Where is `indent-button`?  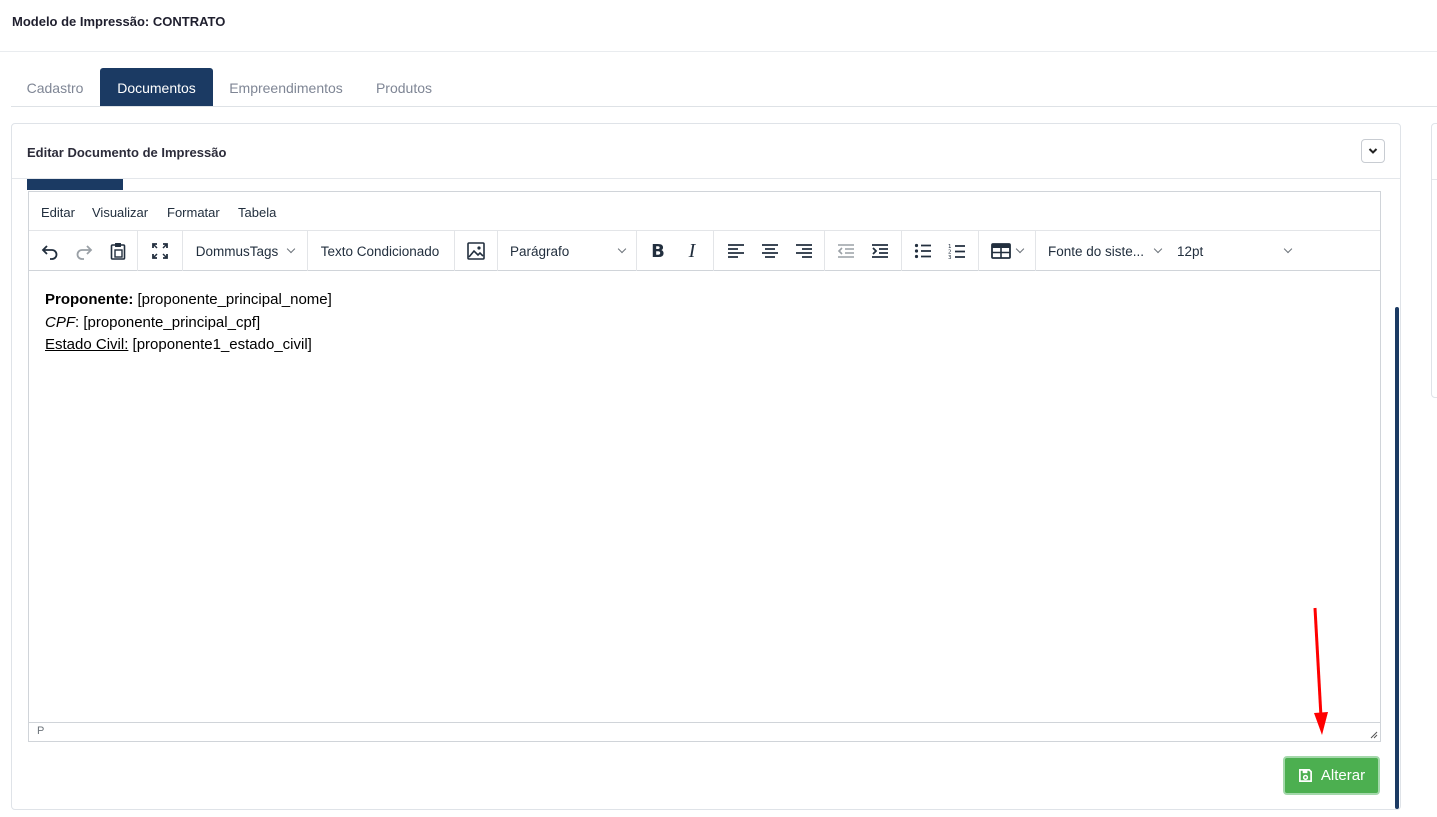
indent-button is located at coordinates (880, 251).